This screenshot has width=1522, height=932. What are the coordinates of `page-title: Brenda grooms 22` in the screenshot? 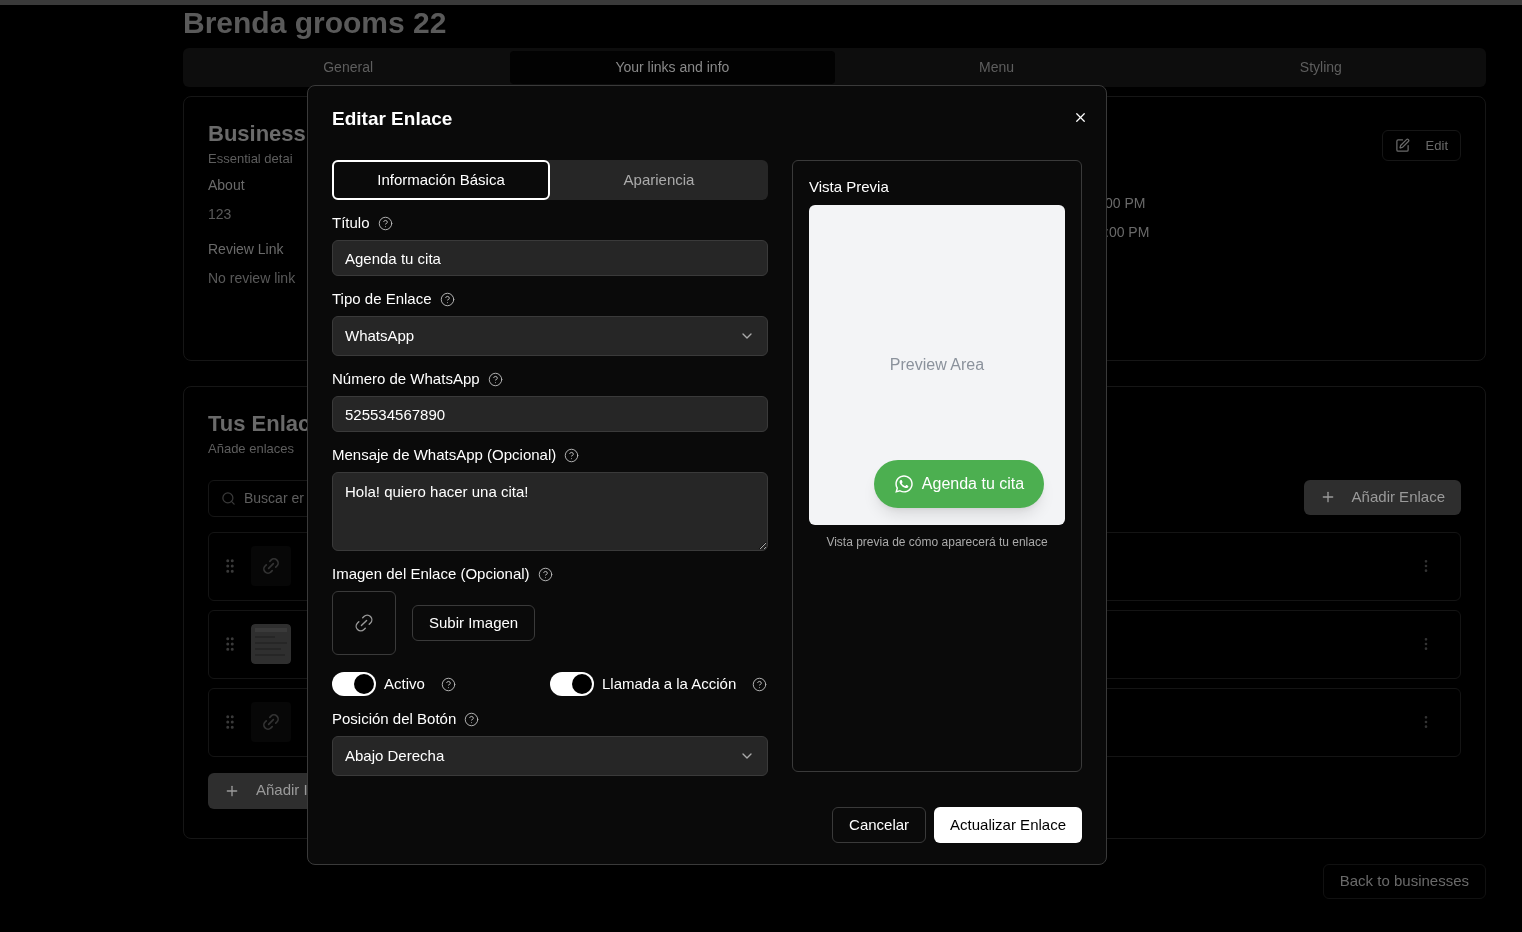 It's located at (315, 23).